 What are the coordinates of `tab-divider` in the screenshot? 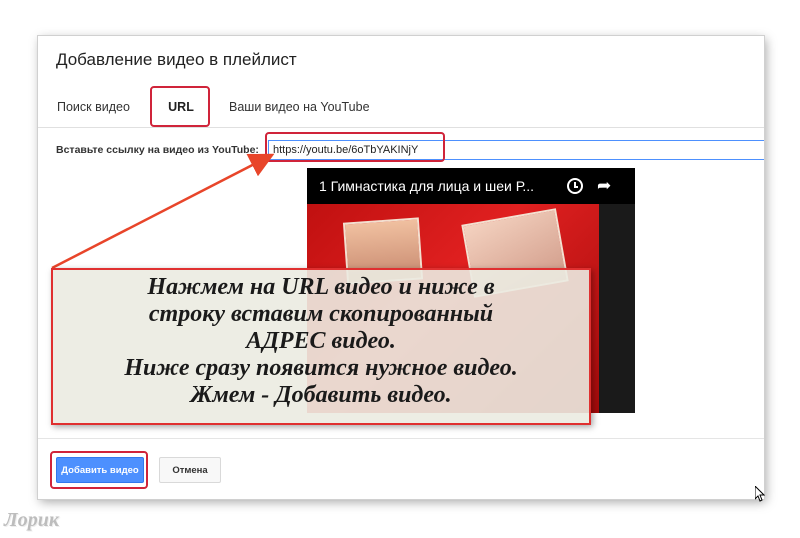 It's located at (401, 127).